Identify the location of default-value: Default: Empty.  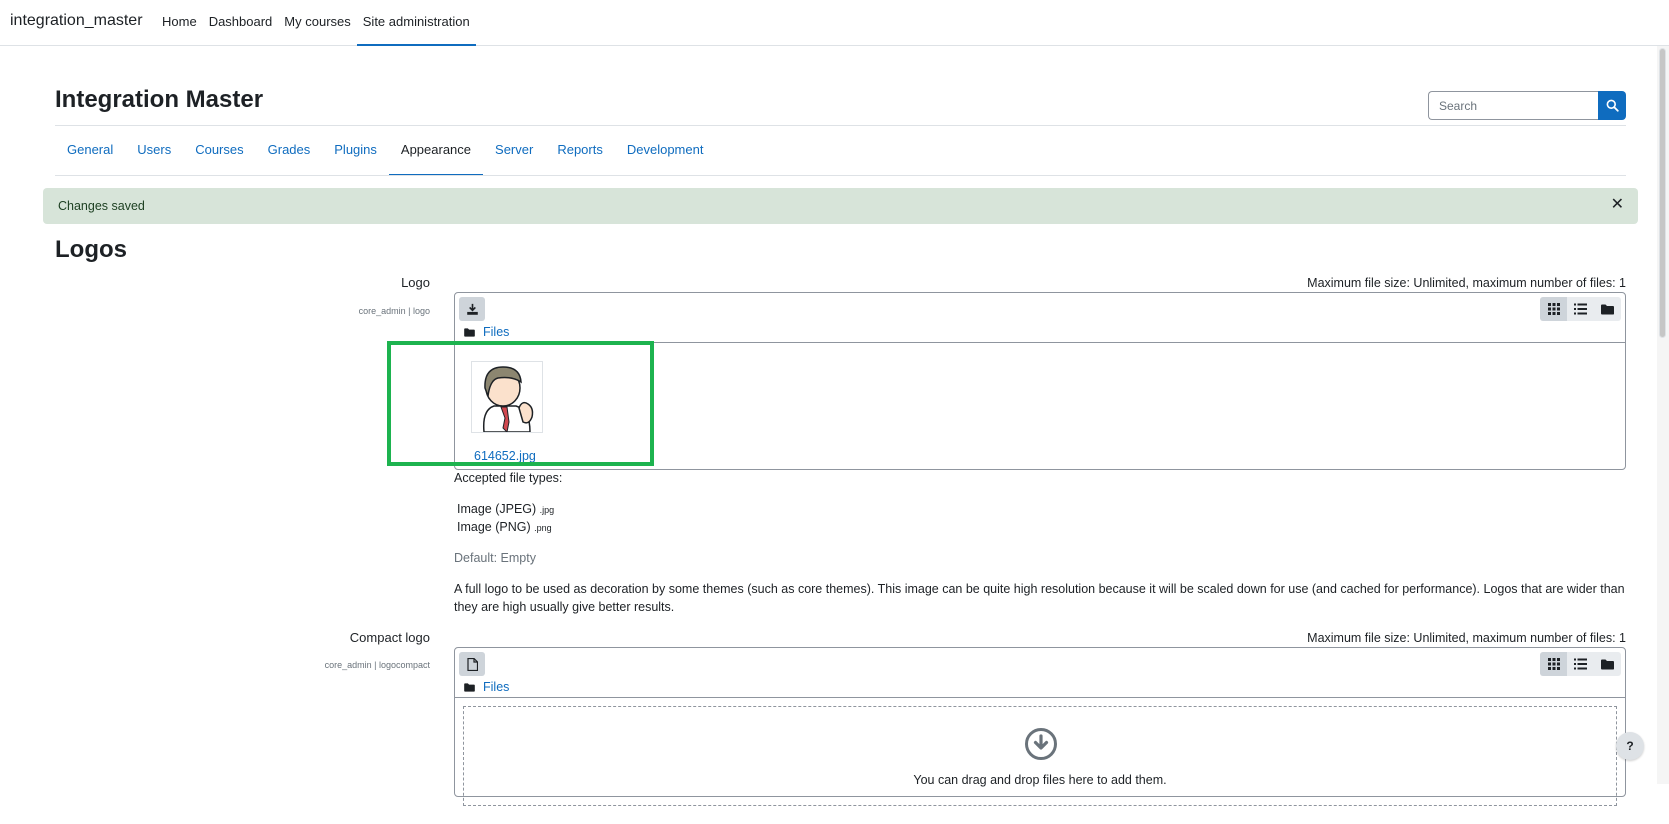
(495, 558).